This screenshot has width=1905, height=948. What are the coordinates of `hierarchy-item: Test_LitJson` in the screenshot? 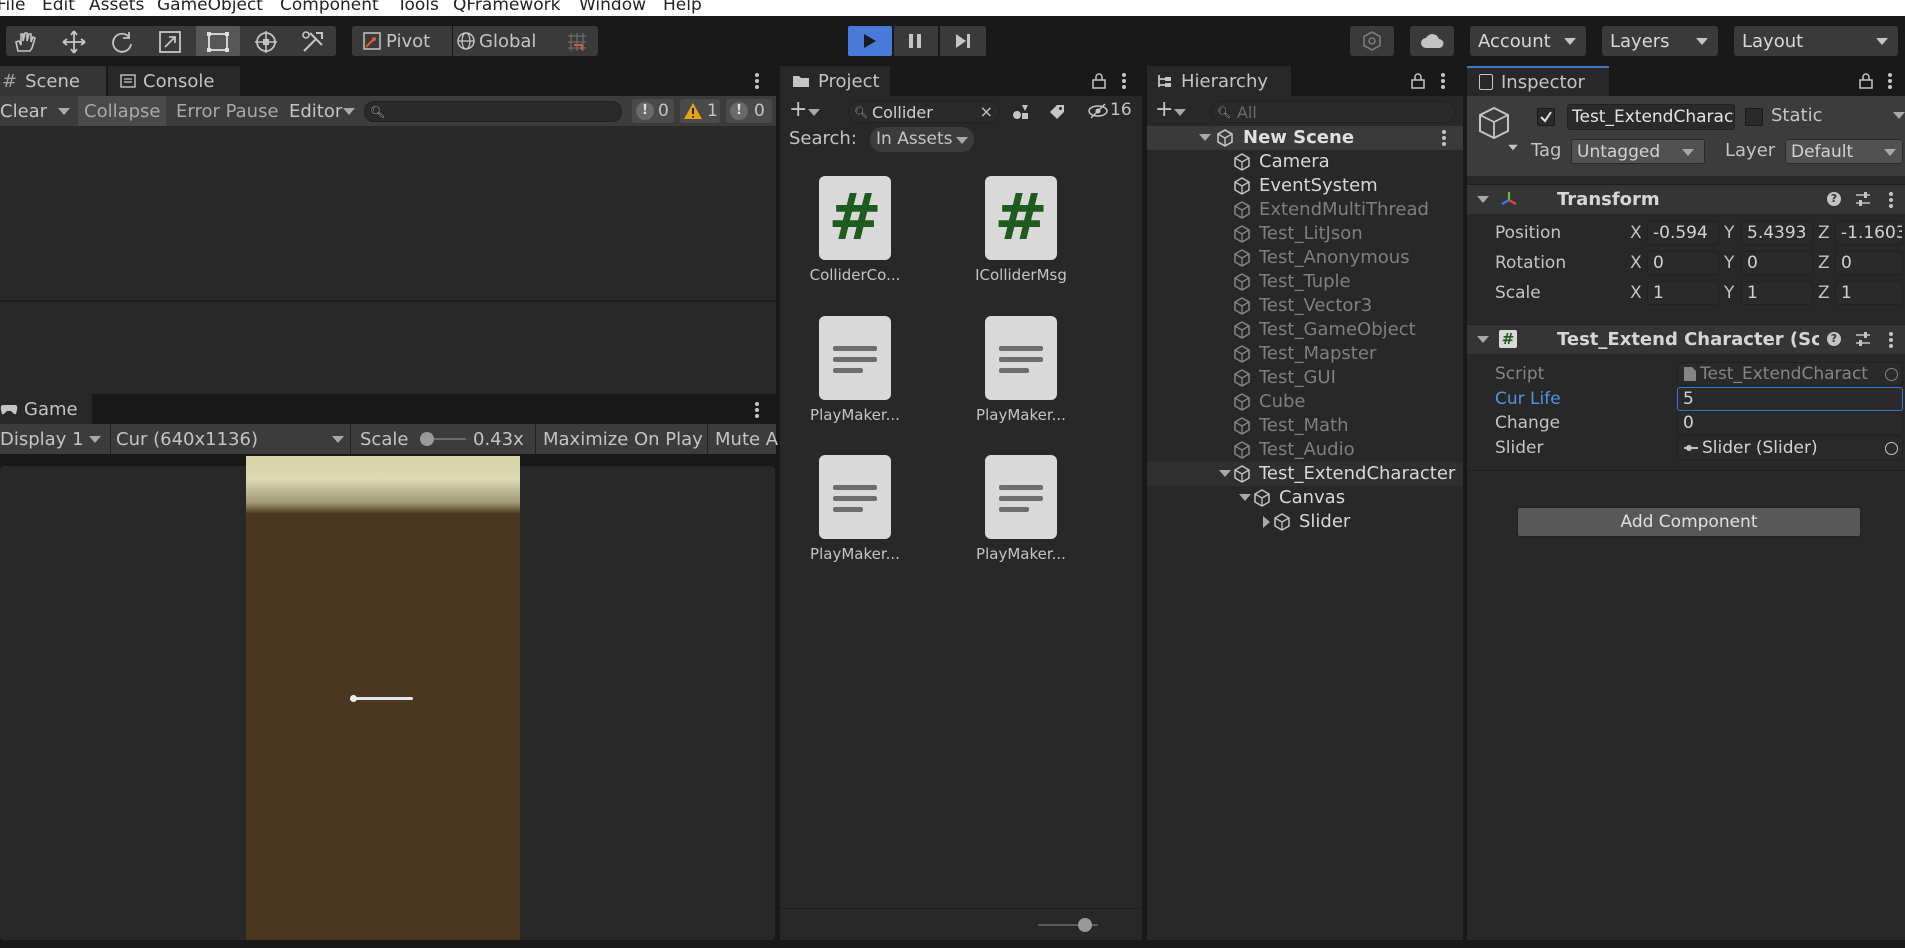 It's located at (1305, 234).